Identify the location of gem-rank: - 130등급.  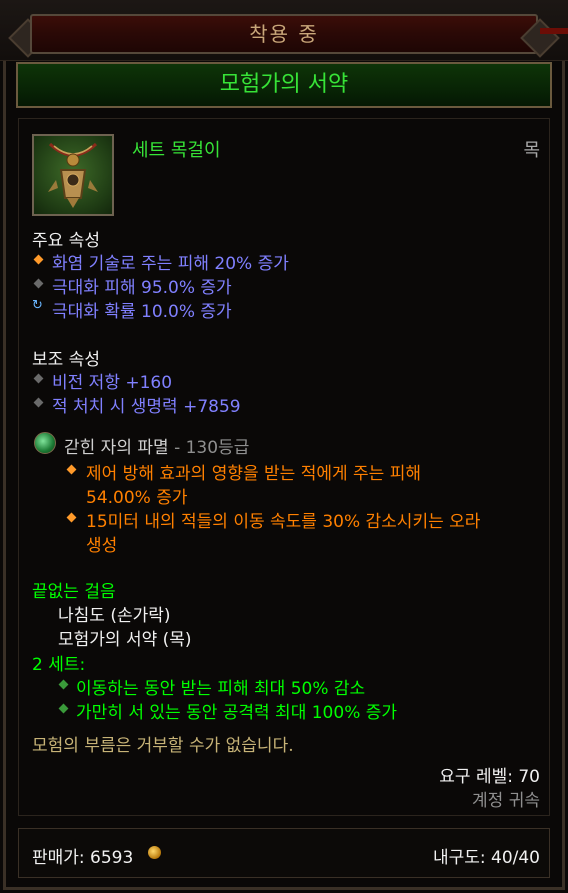
(212, 448).